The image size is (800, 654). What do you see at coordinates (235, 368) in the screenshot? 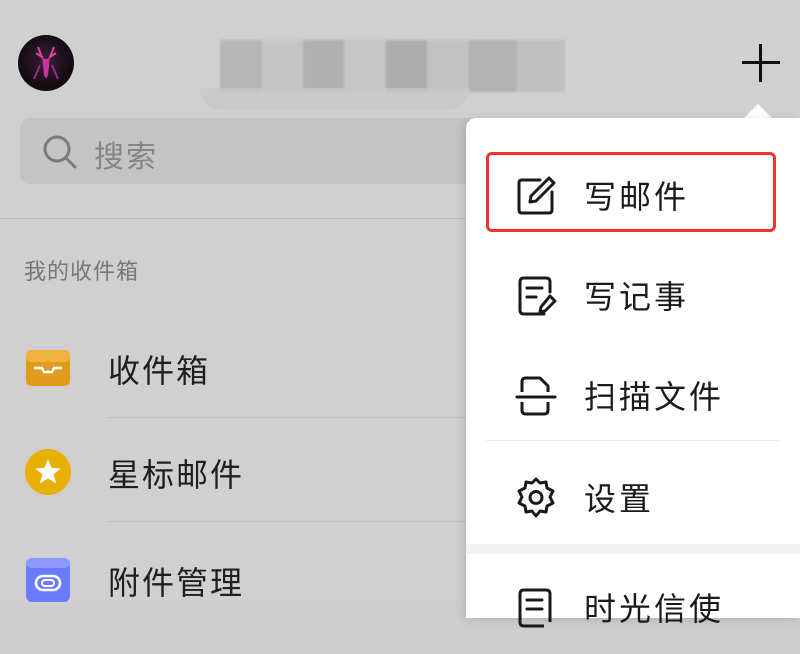
I see `list-item-inbox: 收件箱` at bounding box center [235, 368].